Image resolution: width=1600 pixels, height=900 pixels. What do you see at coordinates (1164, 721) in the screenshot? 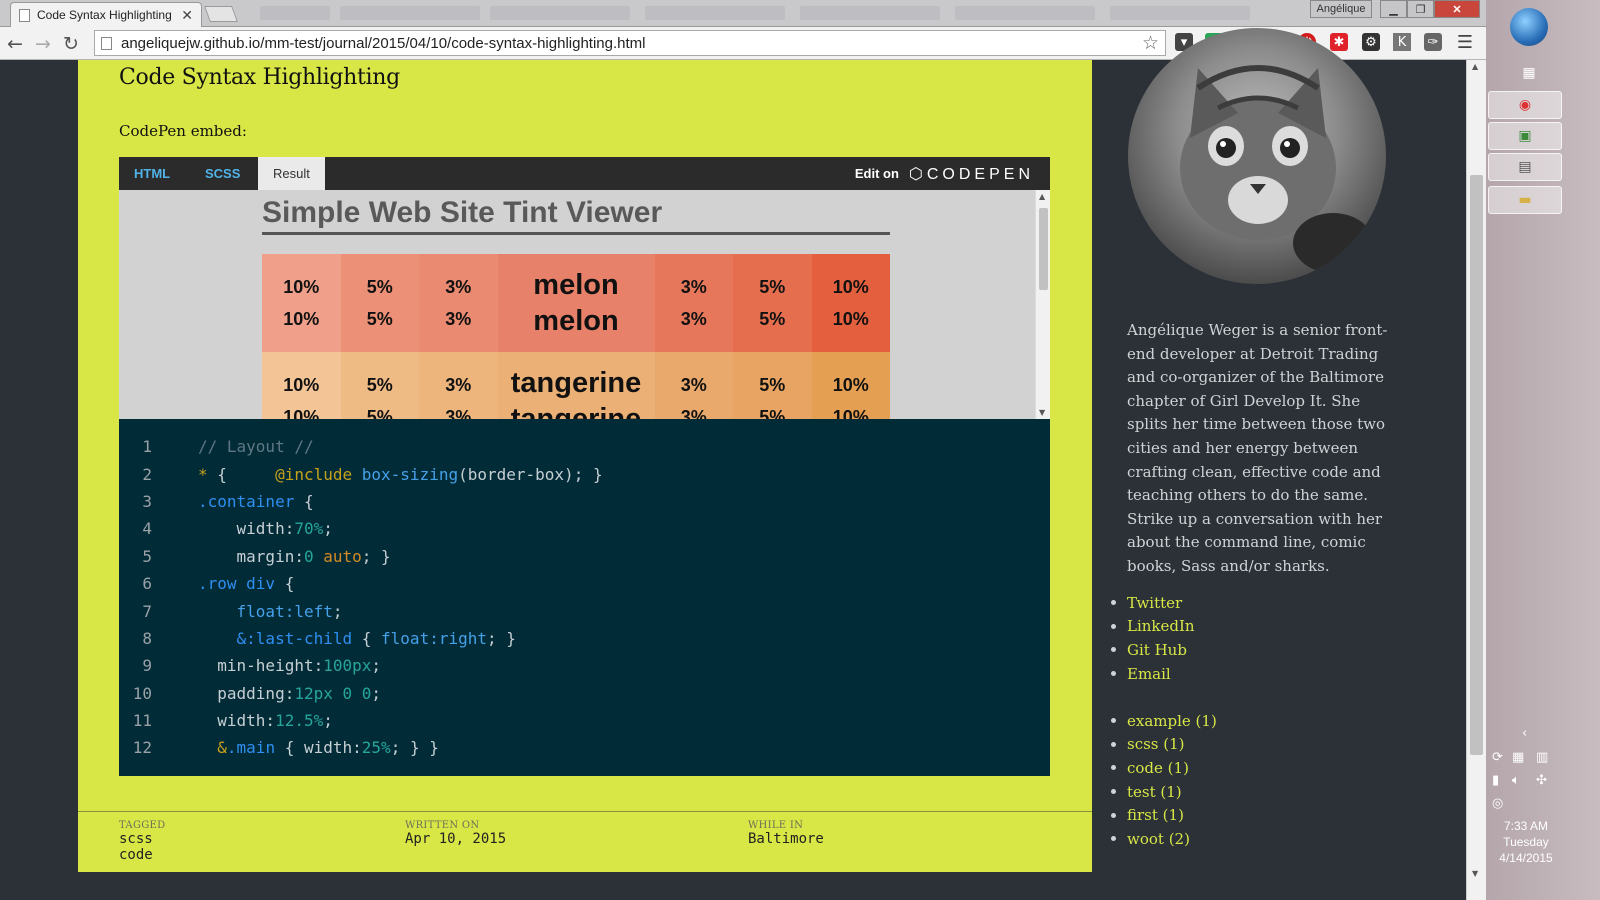
I see `tag-link: example (1)` at bounding box center [1164, 721].